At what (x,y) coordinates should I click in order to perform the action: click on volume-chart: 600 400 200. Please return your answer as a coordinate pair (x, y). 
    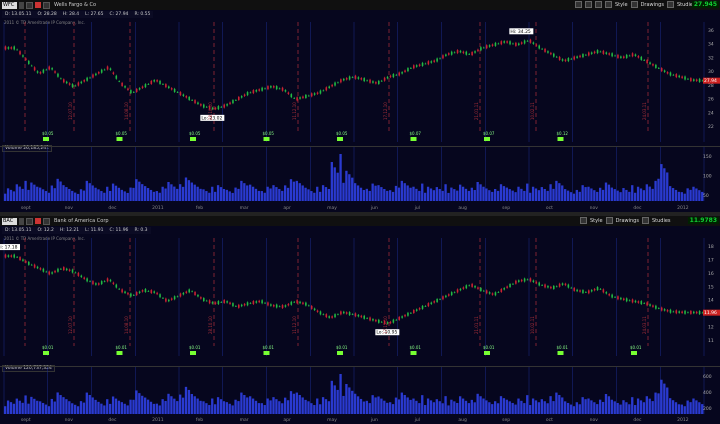
    Looking at the image, I should click on (360, 390).